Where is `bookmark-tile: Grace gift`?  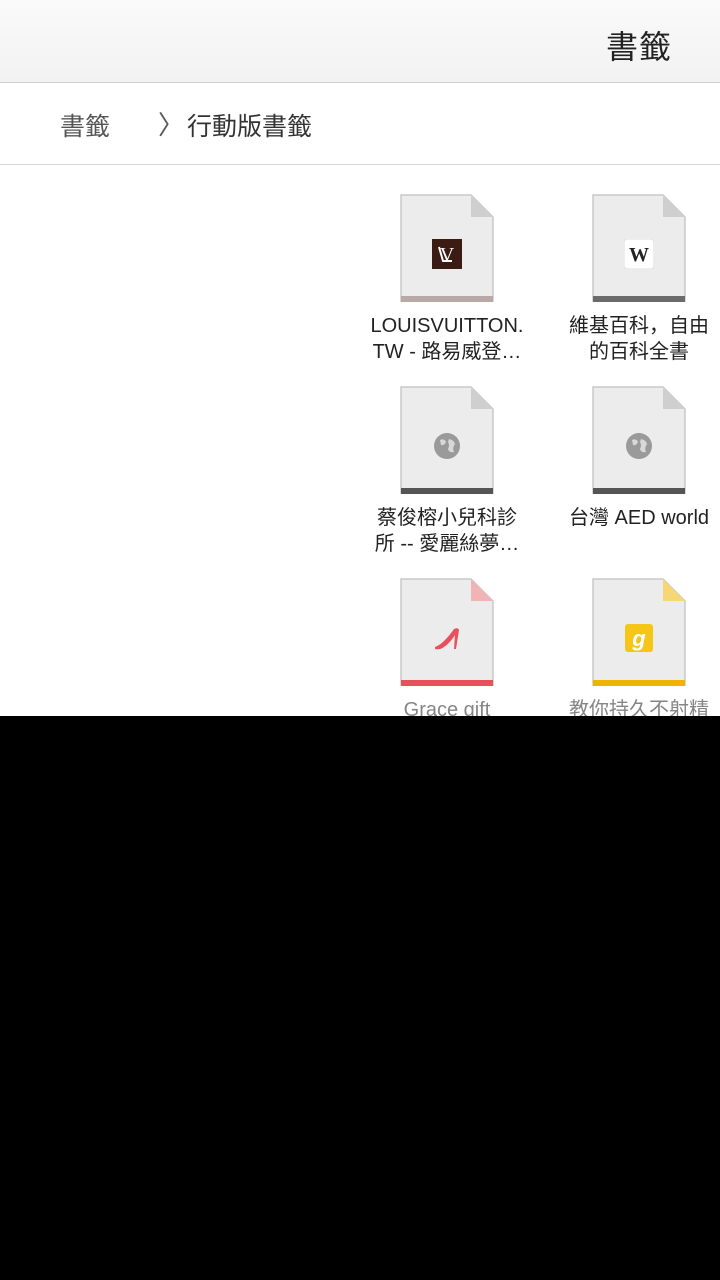
bookmark-tile: Grace gift is located at coordinates (447, 632).